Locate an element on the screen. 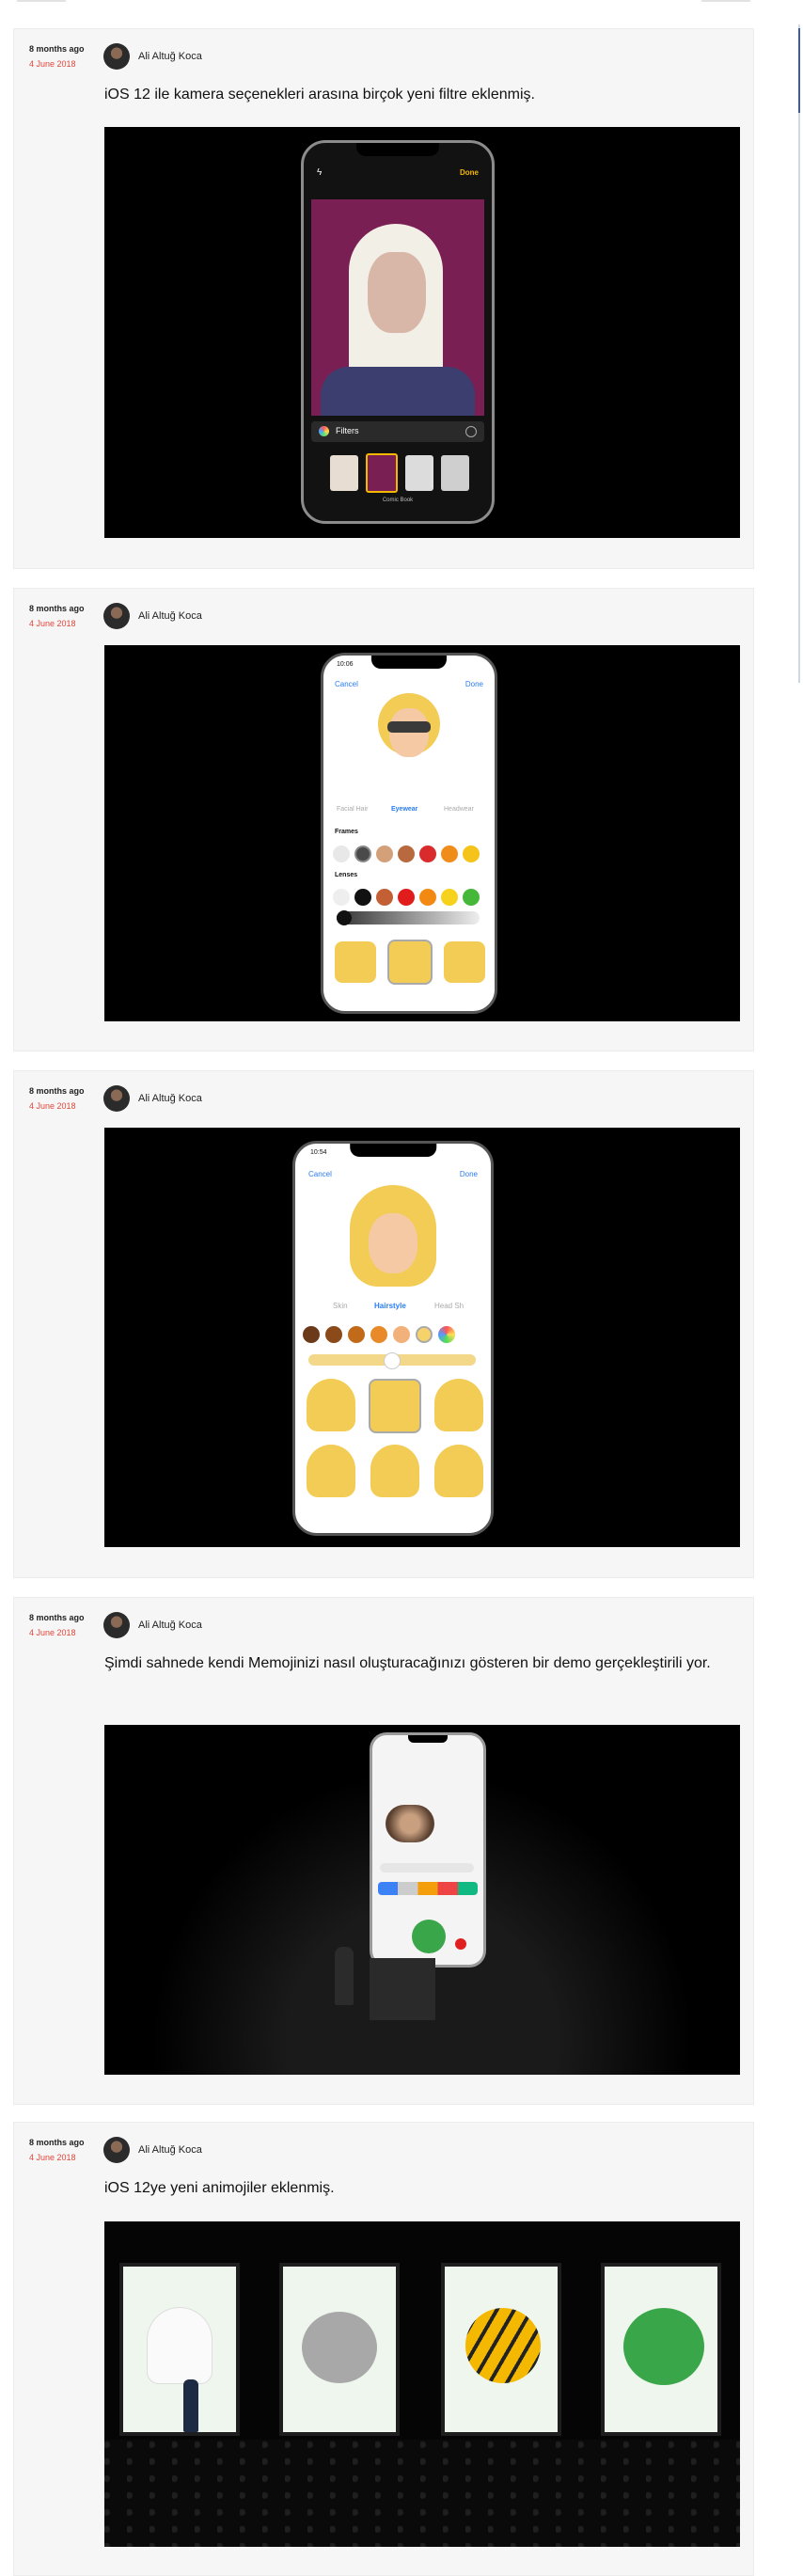 The image size is (803, 2576). koala-animoji is located at coordinates (340, 2347).